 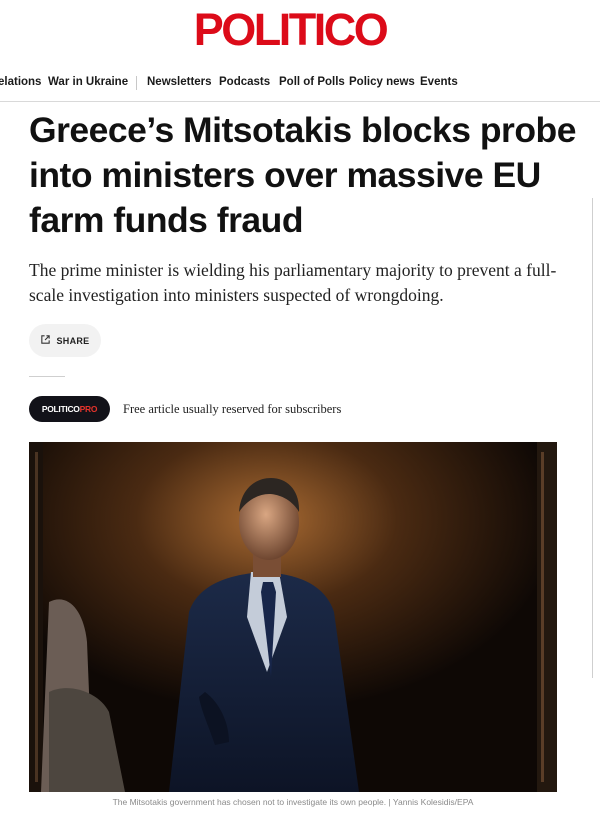 I want to click on nav-item-war-in-ukraine: War in Ukraine, so click(x=88, y=82).